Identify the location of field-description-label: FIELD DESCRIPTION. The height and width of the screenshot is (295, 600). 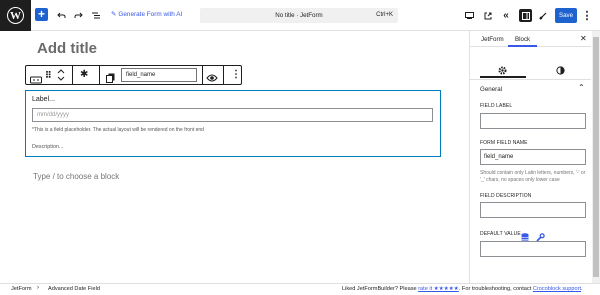
(506, 196).